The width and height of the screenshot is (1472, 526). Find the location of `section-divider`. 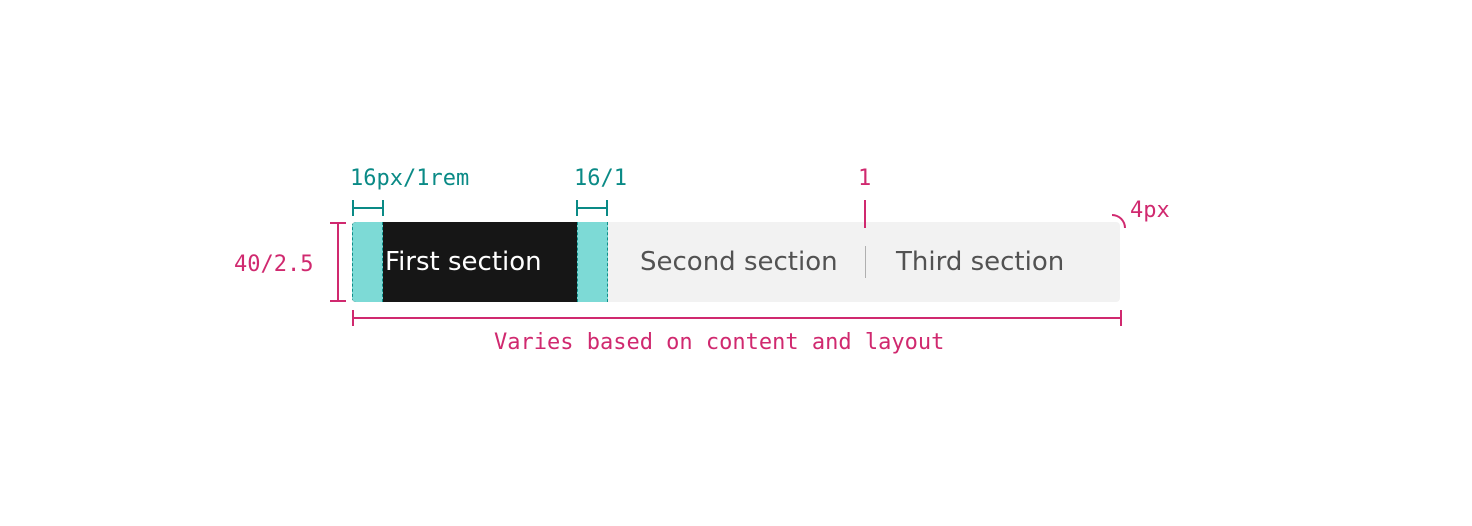

section-divider is located at coordinates (865, 262).